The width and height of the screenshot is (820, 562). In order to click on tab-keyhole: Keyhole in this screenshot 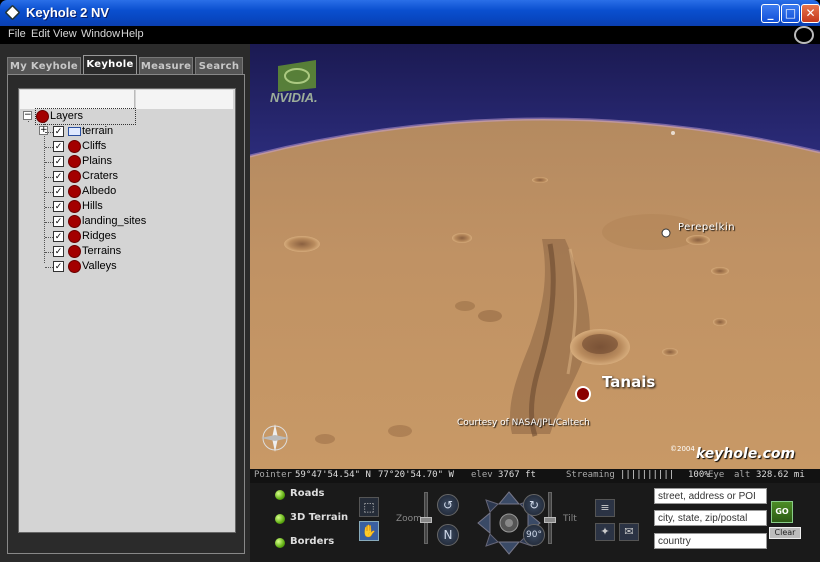, I will do `click(110, 64)`.